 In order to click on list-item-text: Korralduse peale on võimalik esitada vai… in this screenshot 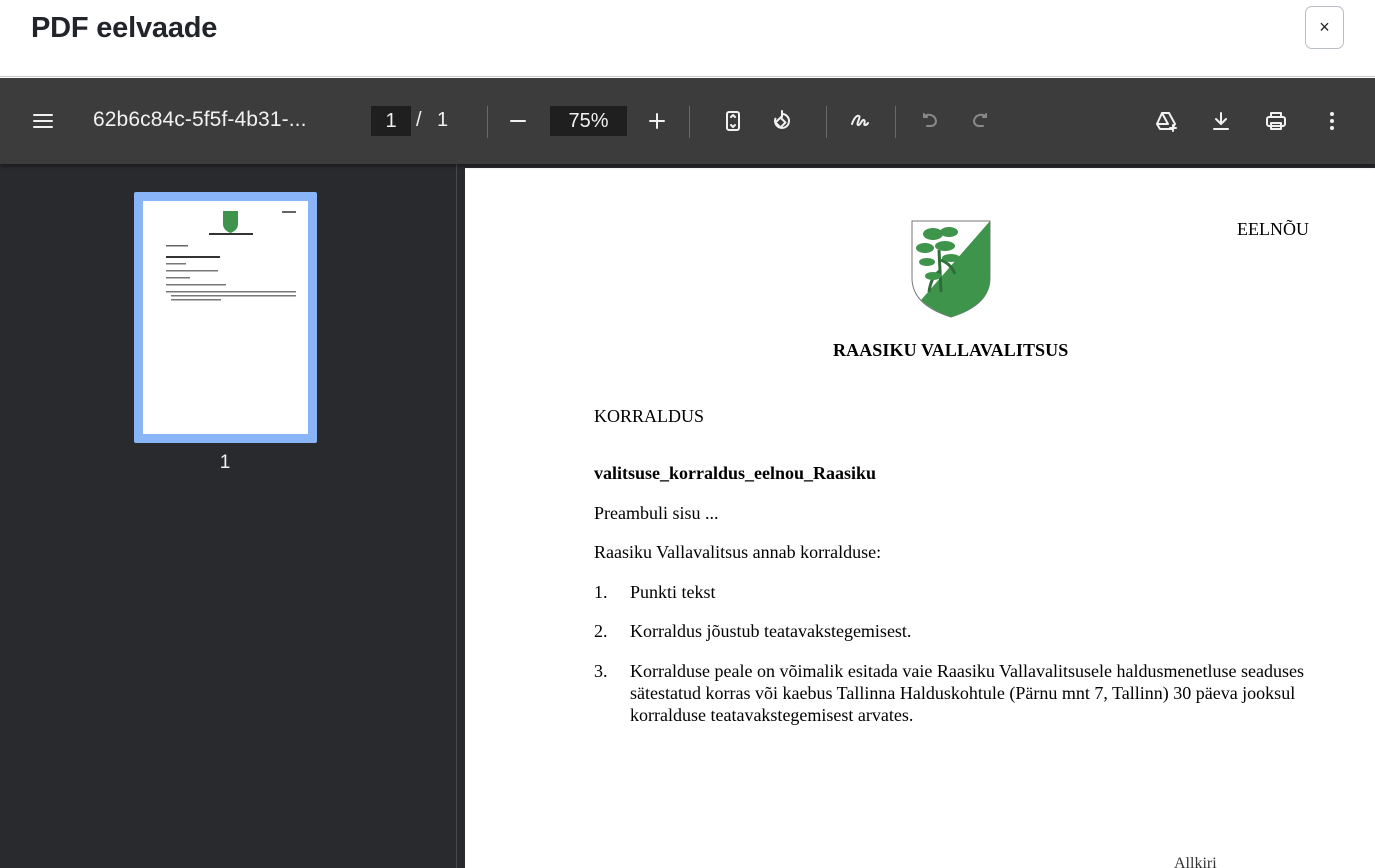, I will do `click(967, 693)`.